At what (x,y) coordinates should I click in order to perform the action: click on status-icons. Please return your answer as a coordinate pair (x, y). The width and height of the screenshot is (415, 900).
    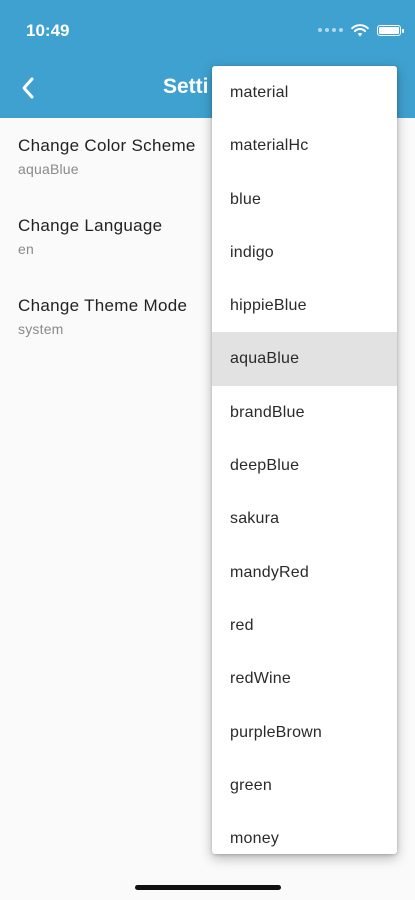
    Looking at the image, I should click on (361, 30).